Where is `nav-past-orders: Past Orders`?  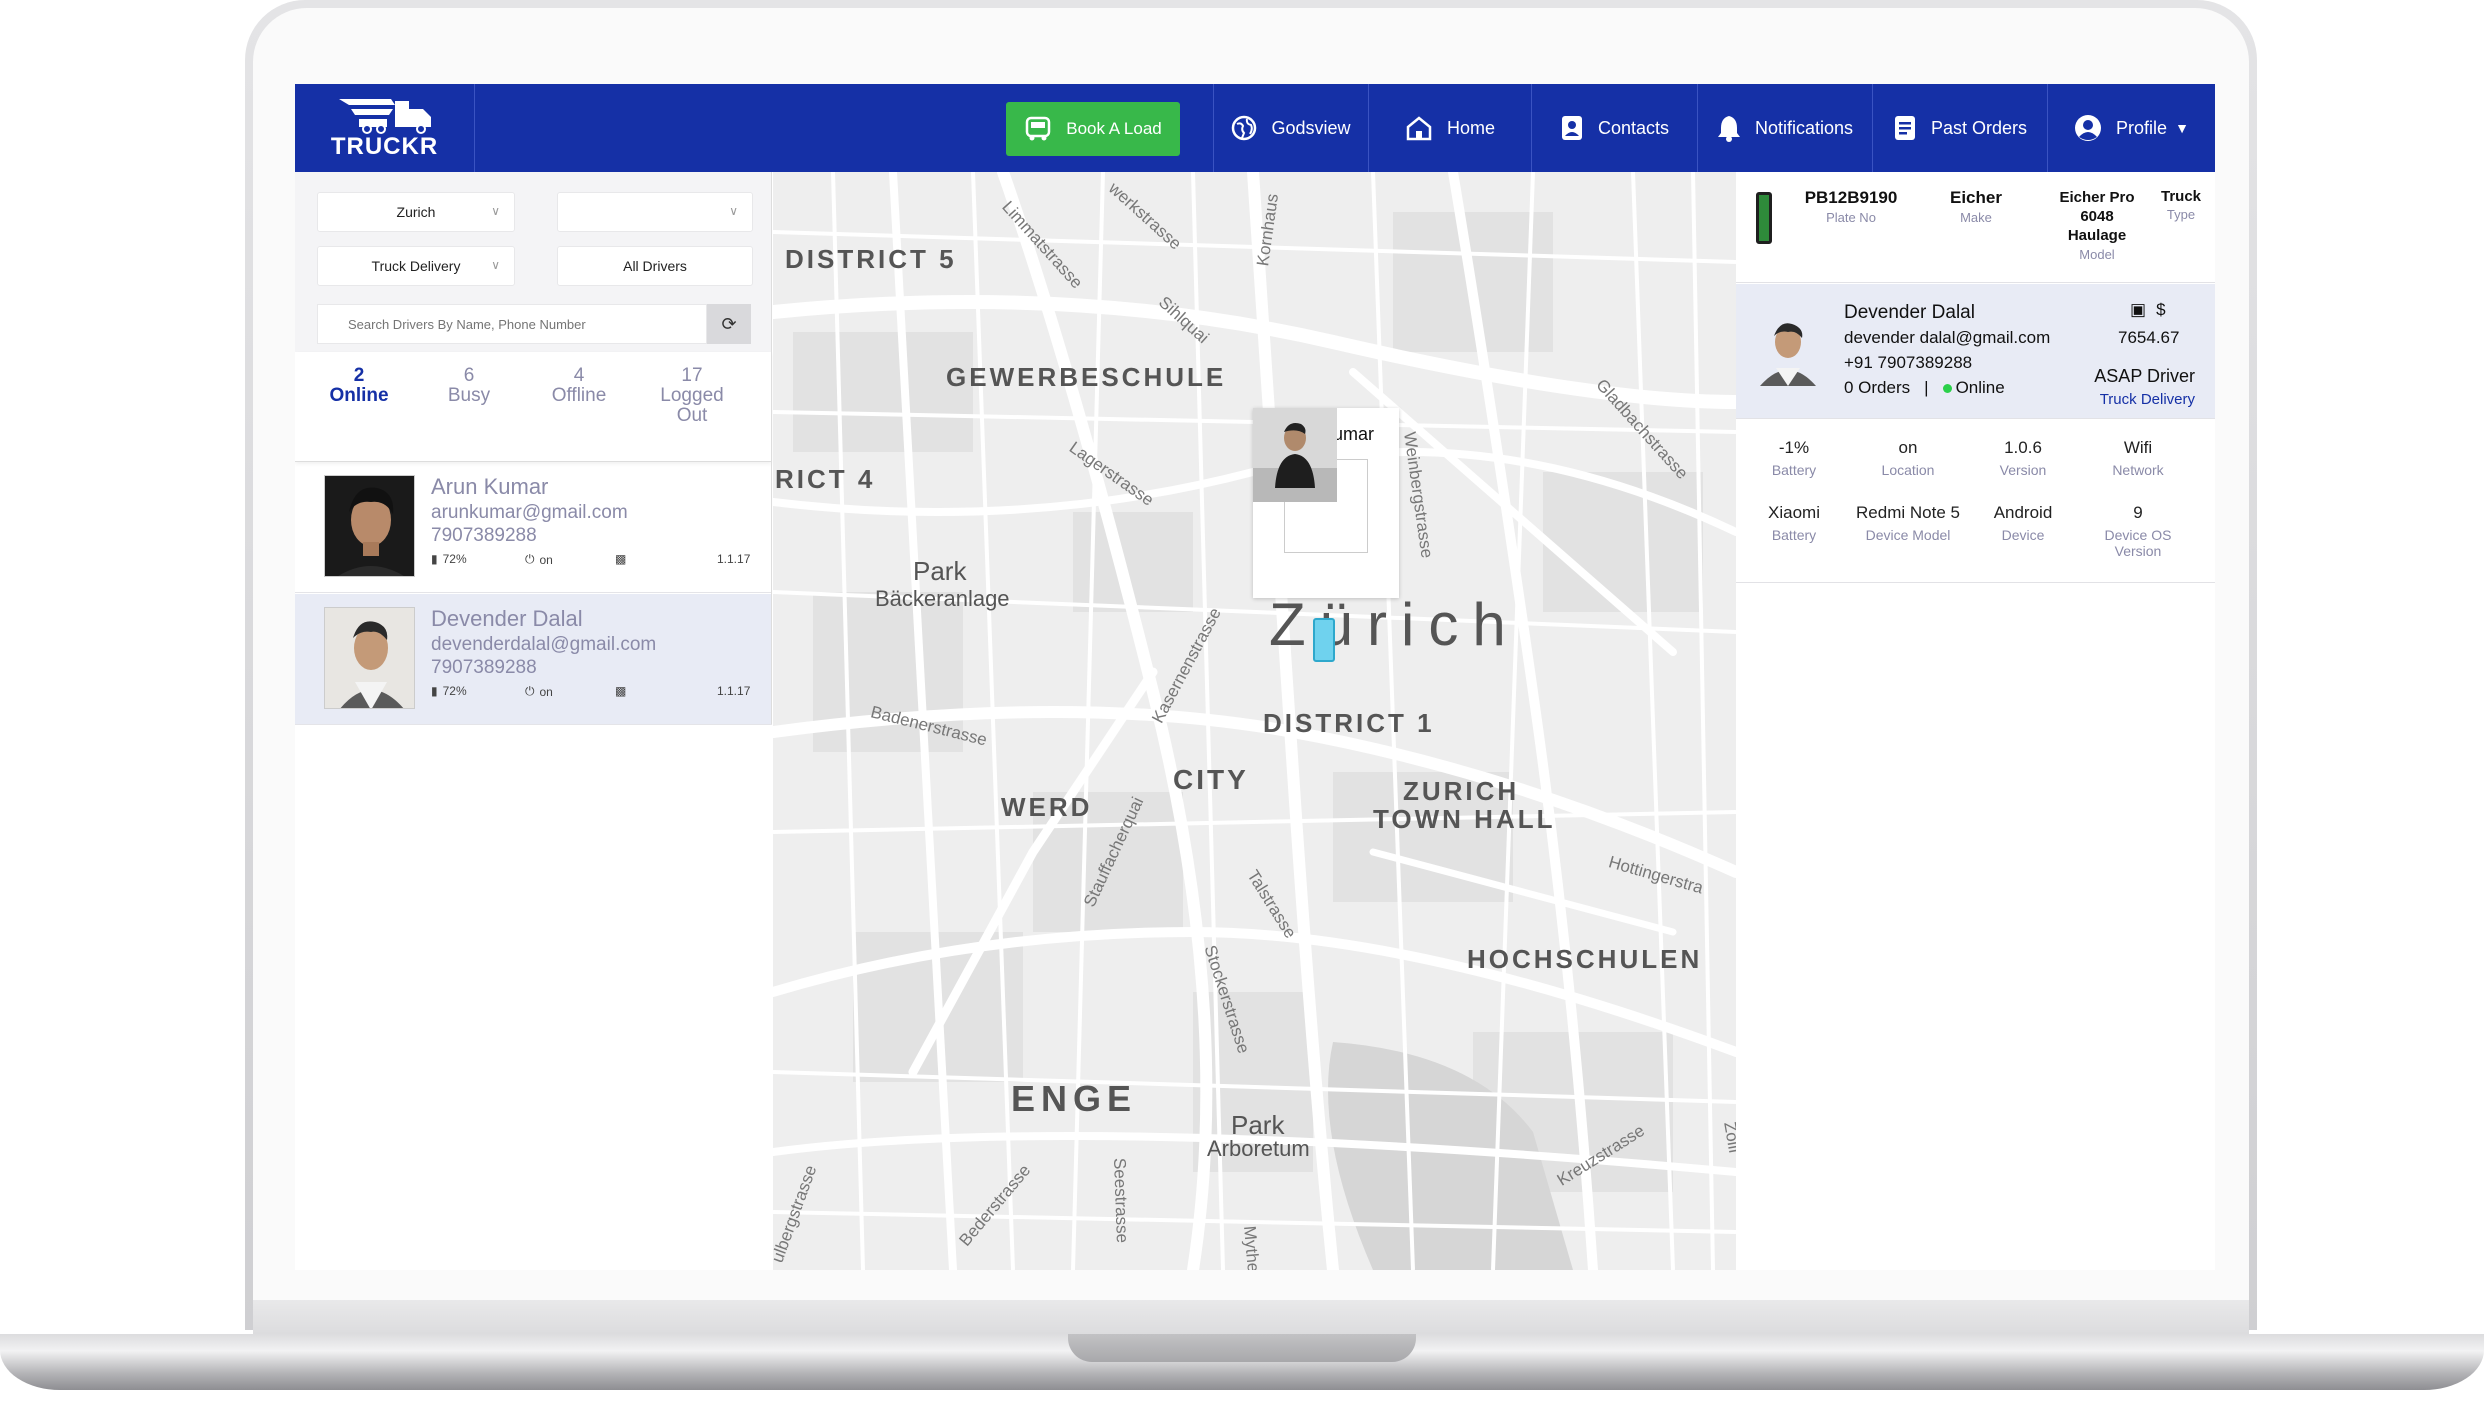
nav-past-orders: Past Orders is located at coordinates (1959, 128).